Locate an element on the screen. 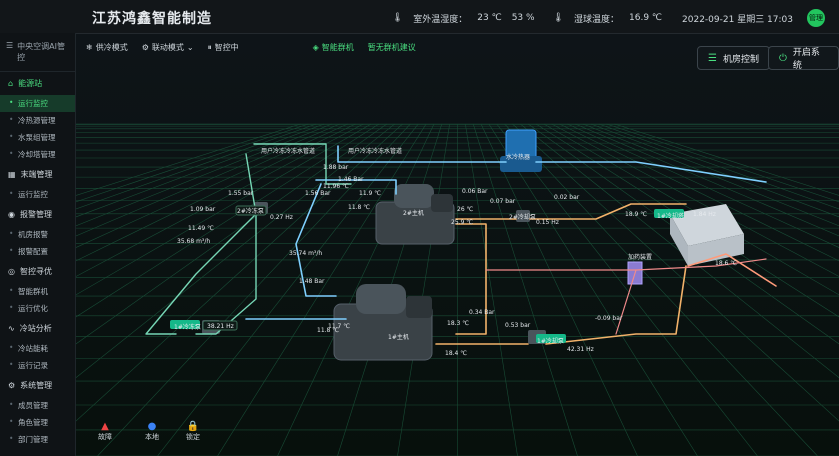 This screenshot has height=456, width=839. reading-1-55-bar: 1.55 bar is located at coordinates (241, 193).